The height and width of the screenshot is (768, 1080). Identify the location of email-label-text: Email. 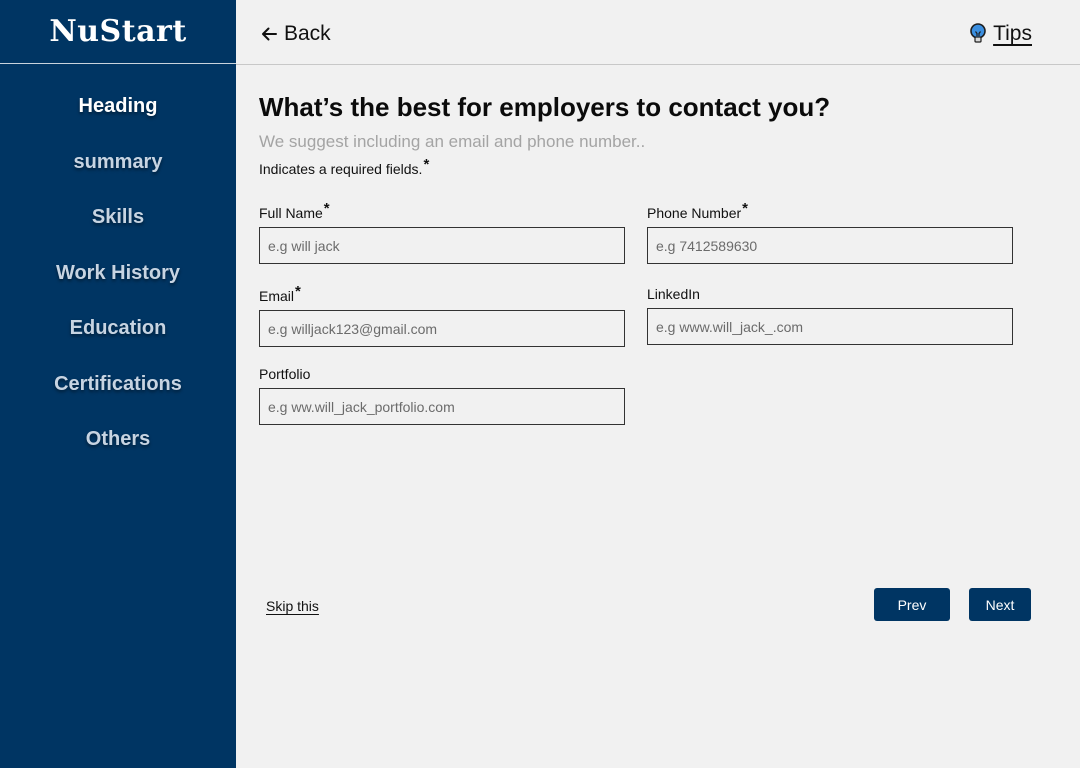
(277, 296).